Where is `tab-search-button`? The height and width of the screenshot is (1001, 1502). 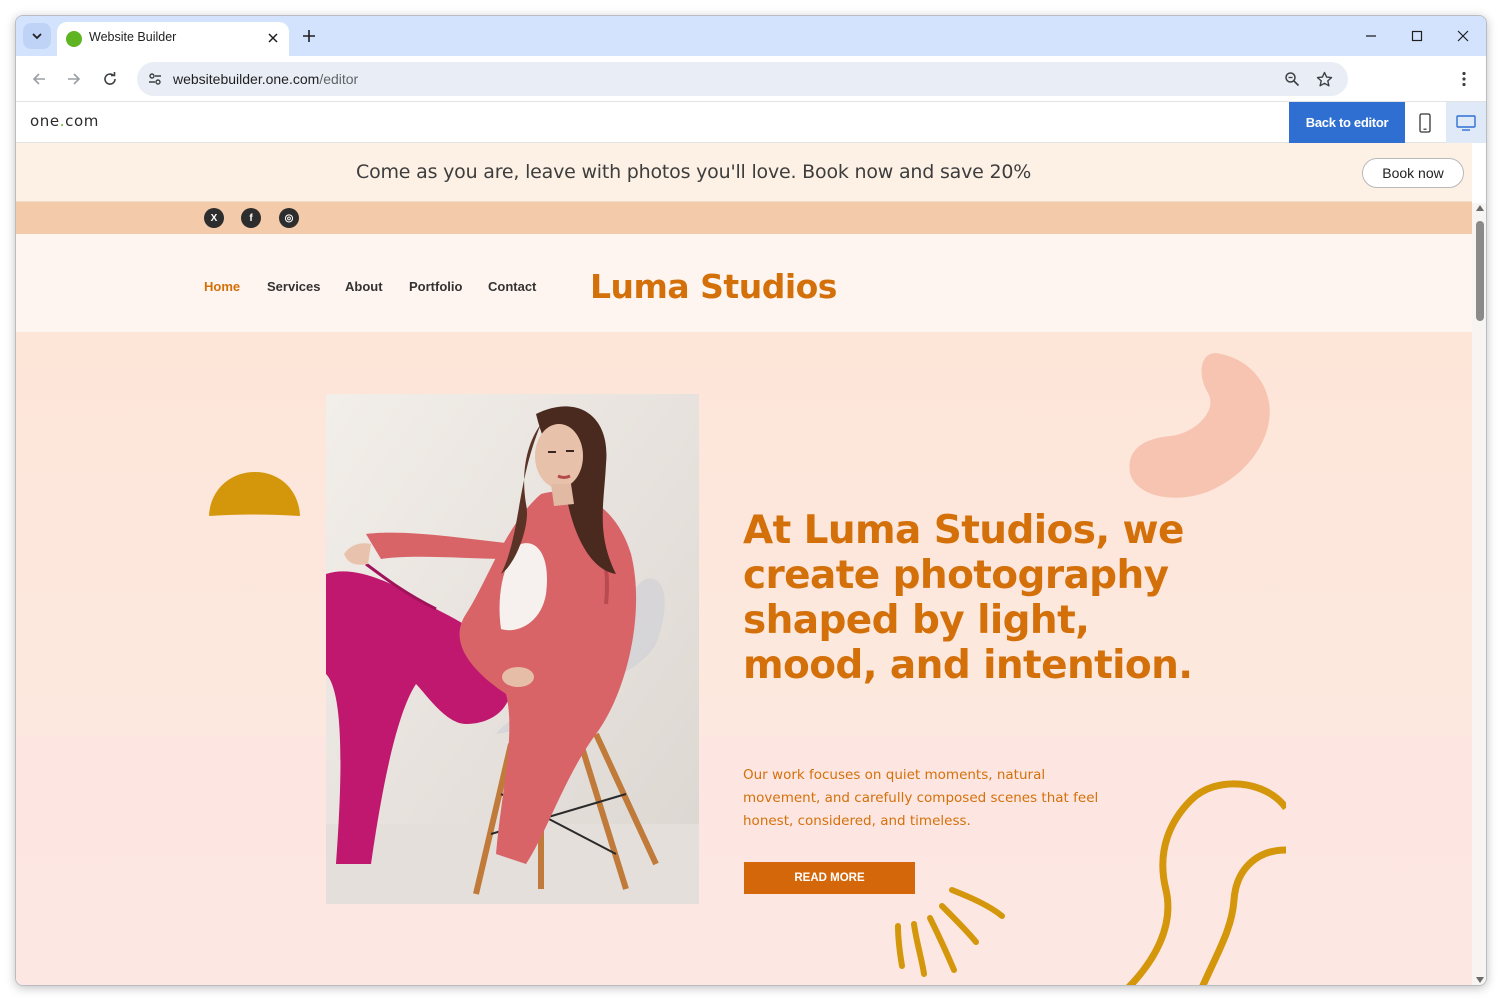 tab-search-button is located at coordinates (37, 36).